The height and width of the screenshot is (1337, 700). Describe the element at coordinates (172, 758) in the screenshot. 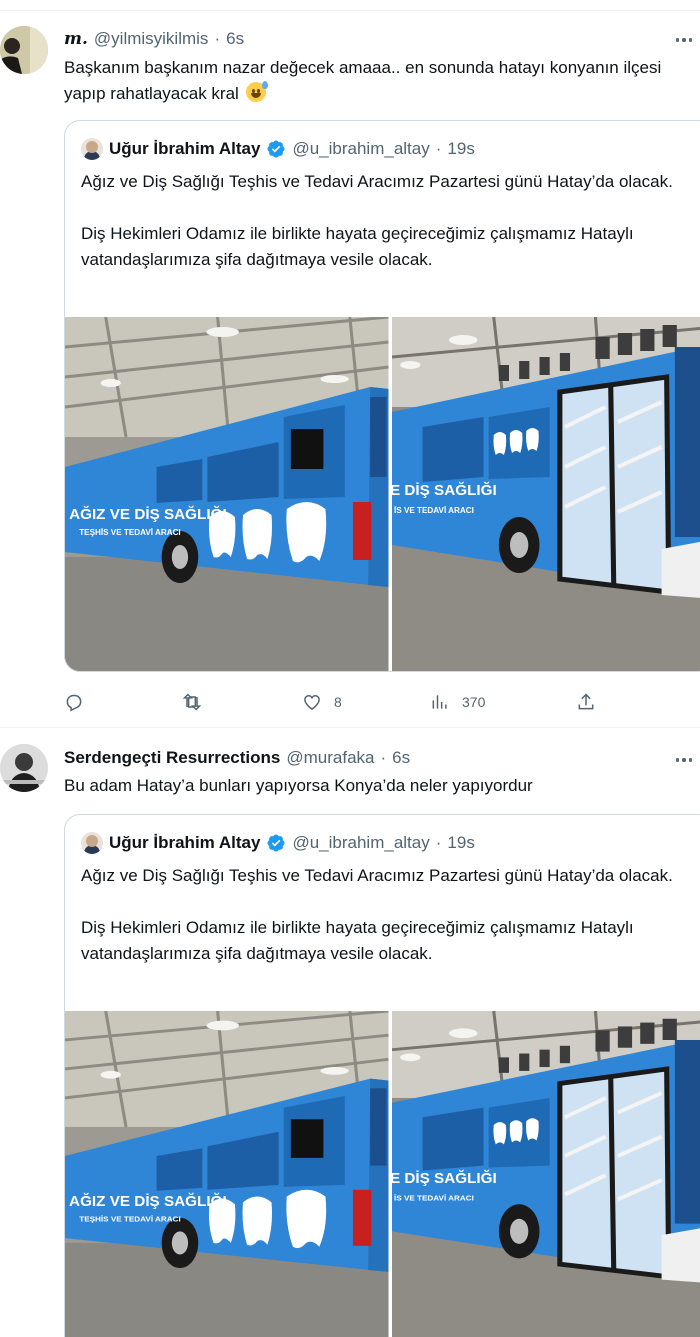

I see `display-name: Serdengeçti Resurrections` at that location.